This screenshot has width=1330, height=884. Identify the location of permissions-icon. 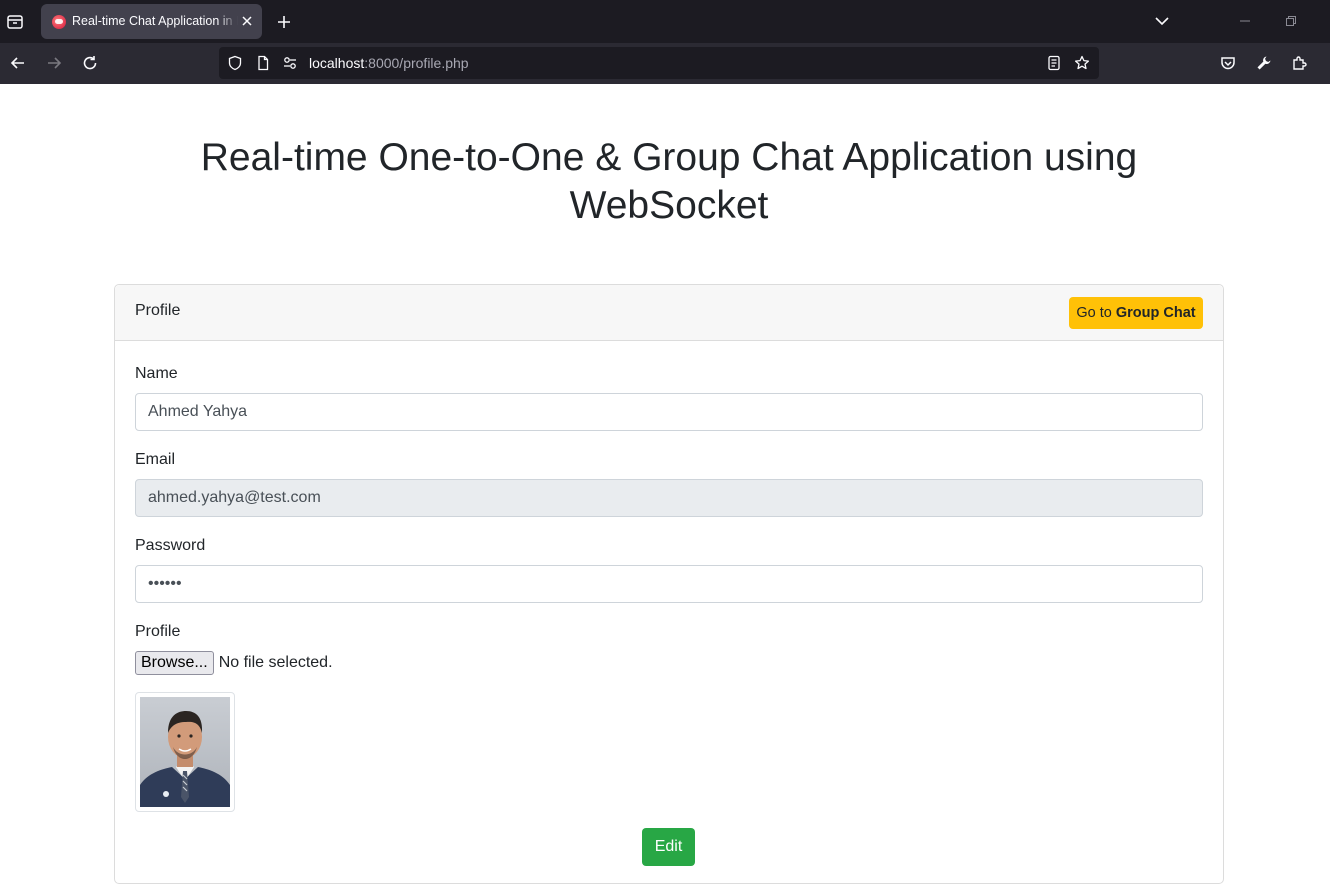
(290, 63).